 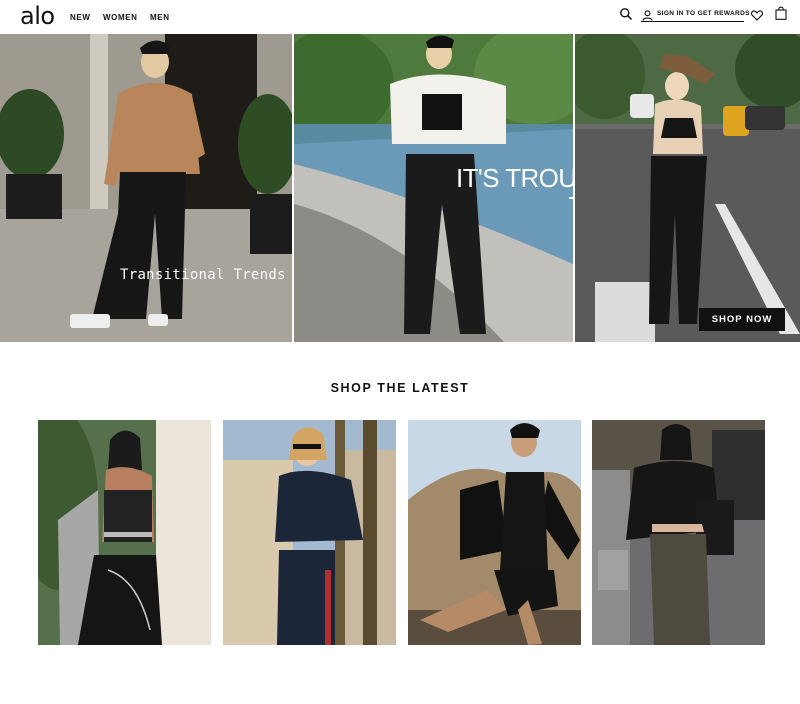 I want to click on hero-caption-transitional-trends: Transitional Trends, so click(x=203, y=275).